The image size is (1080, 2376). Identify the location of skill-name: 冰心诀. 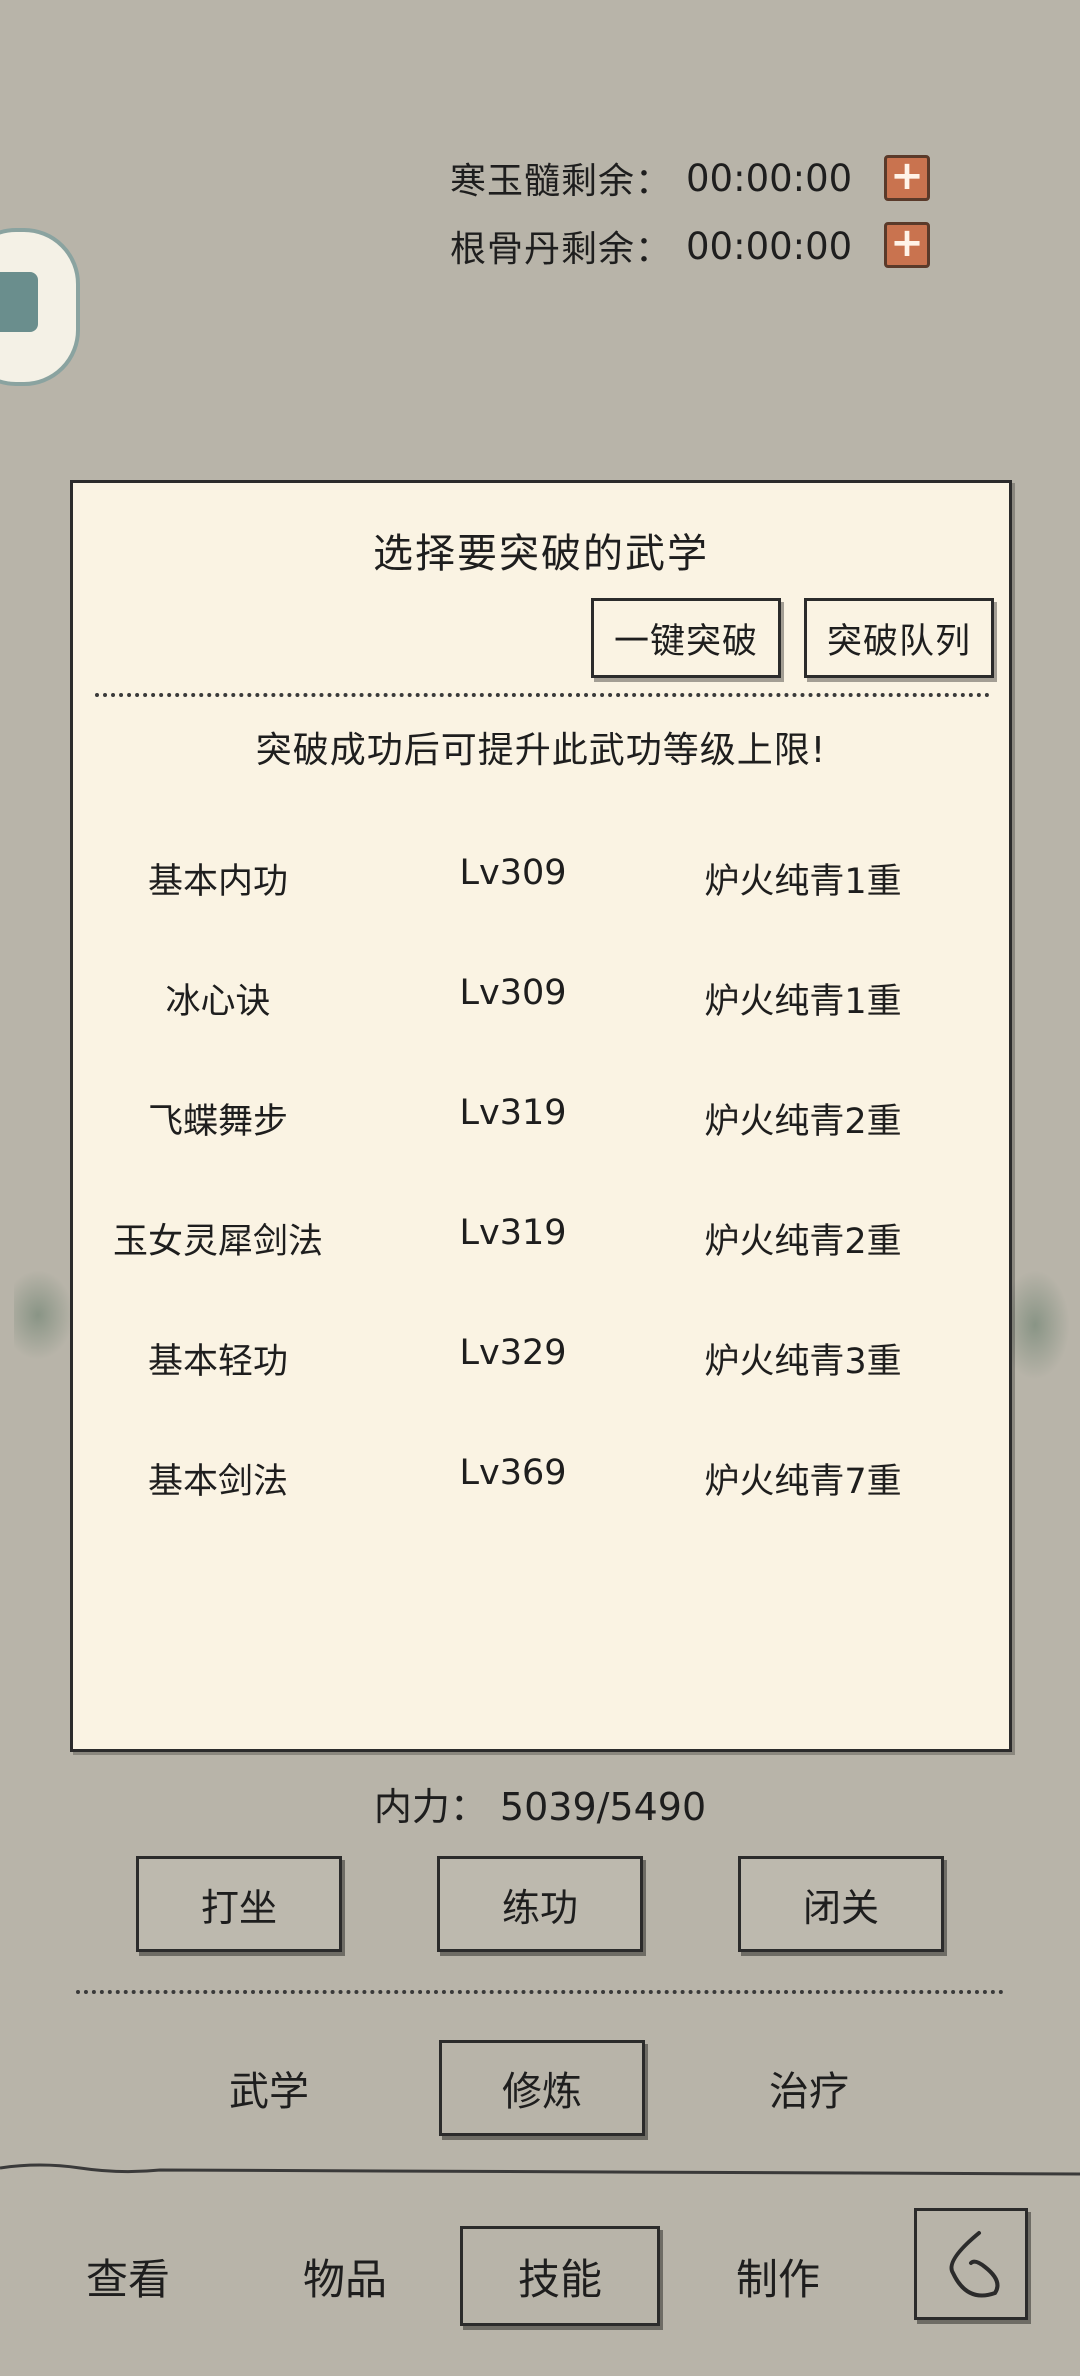
(218, 1002).